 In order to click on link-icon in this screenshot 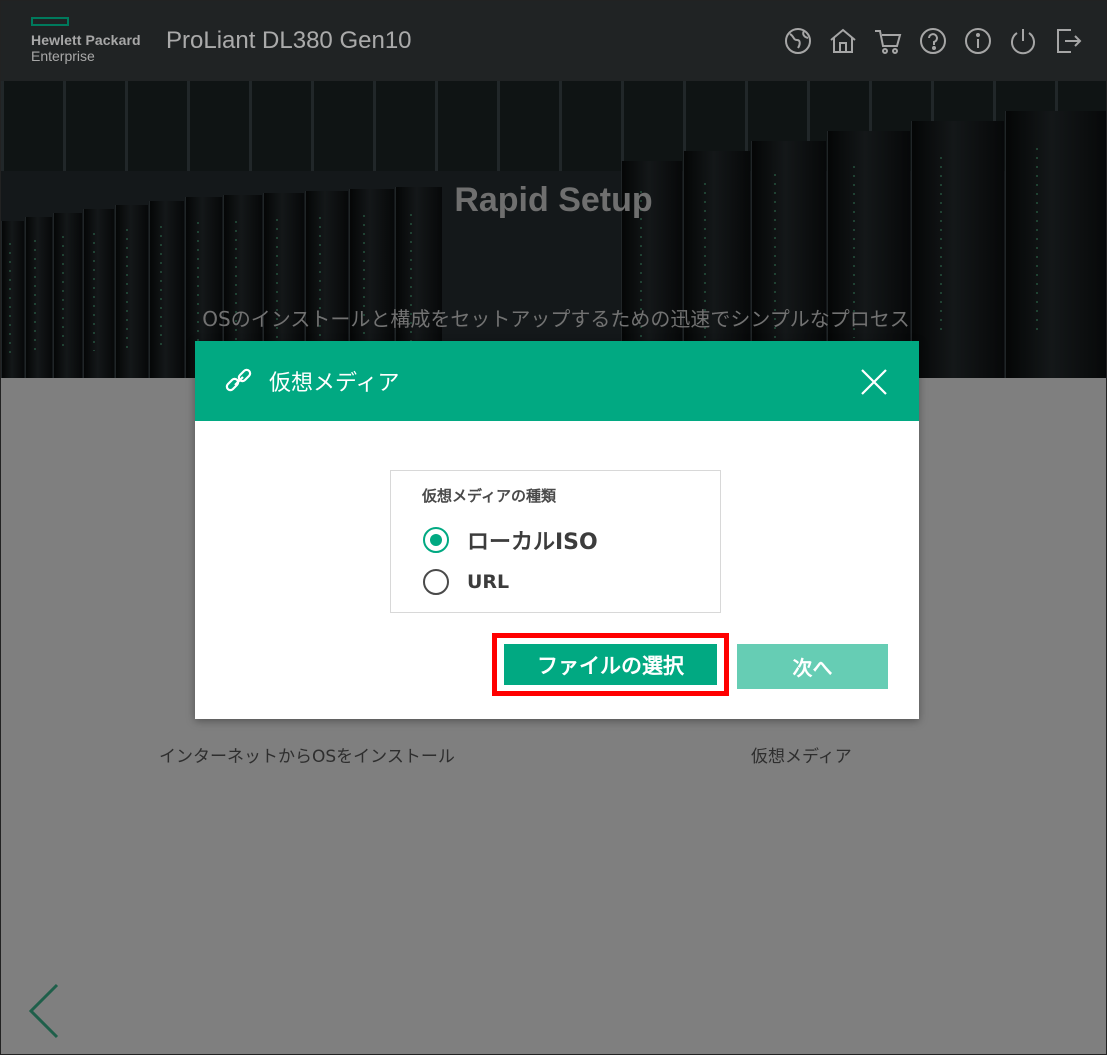, I will do `click(239, 383)`.